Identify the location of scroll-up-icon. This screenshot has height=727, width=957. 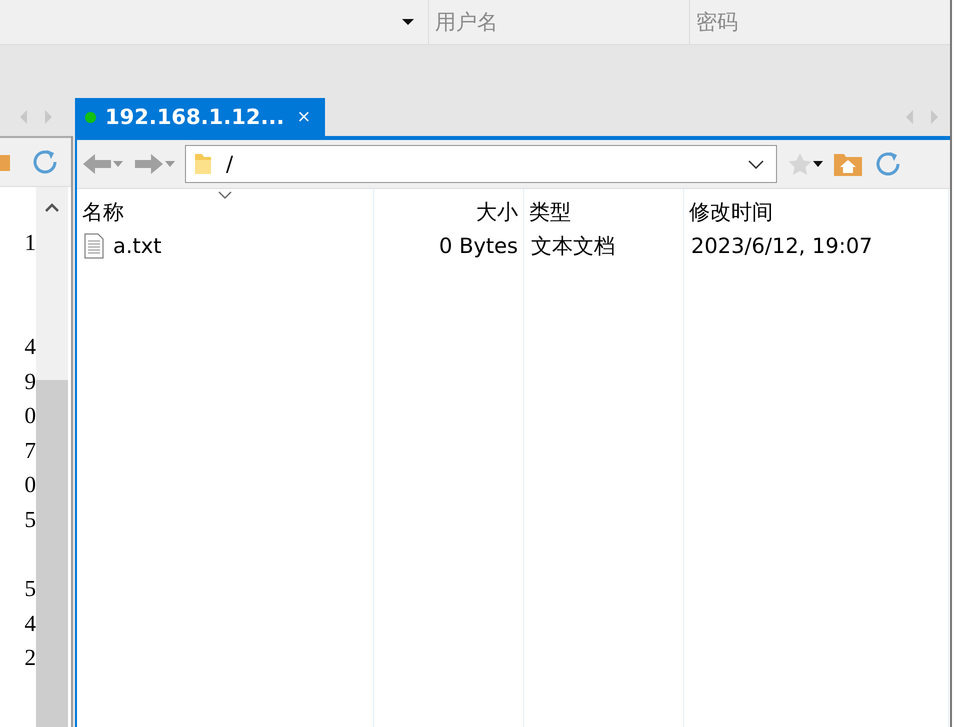
(52, 207).